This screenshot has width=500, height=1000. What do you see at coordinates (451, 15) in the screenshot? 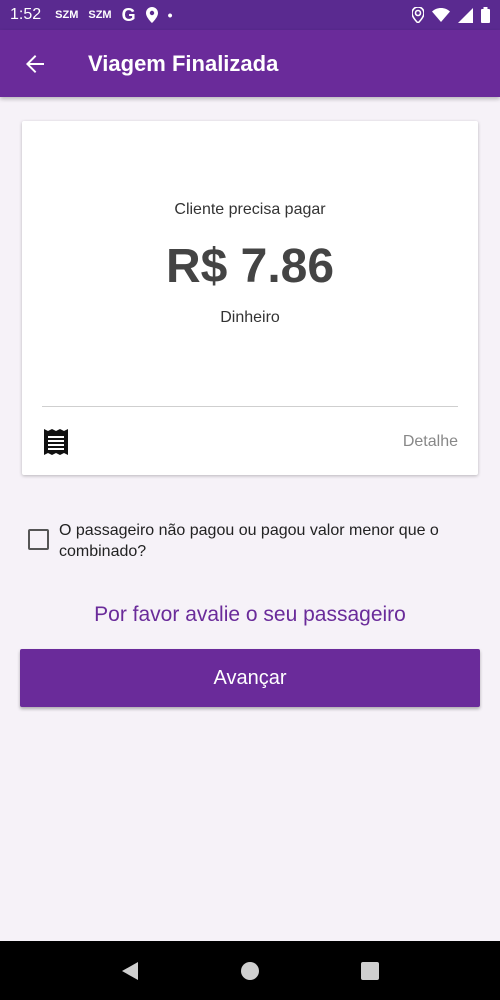
I see `system-icons` at bounding box center [451, 15].